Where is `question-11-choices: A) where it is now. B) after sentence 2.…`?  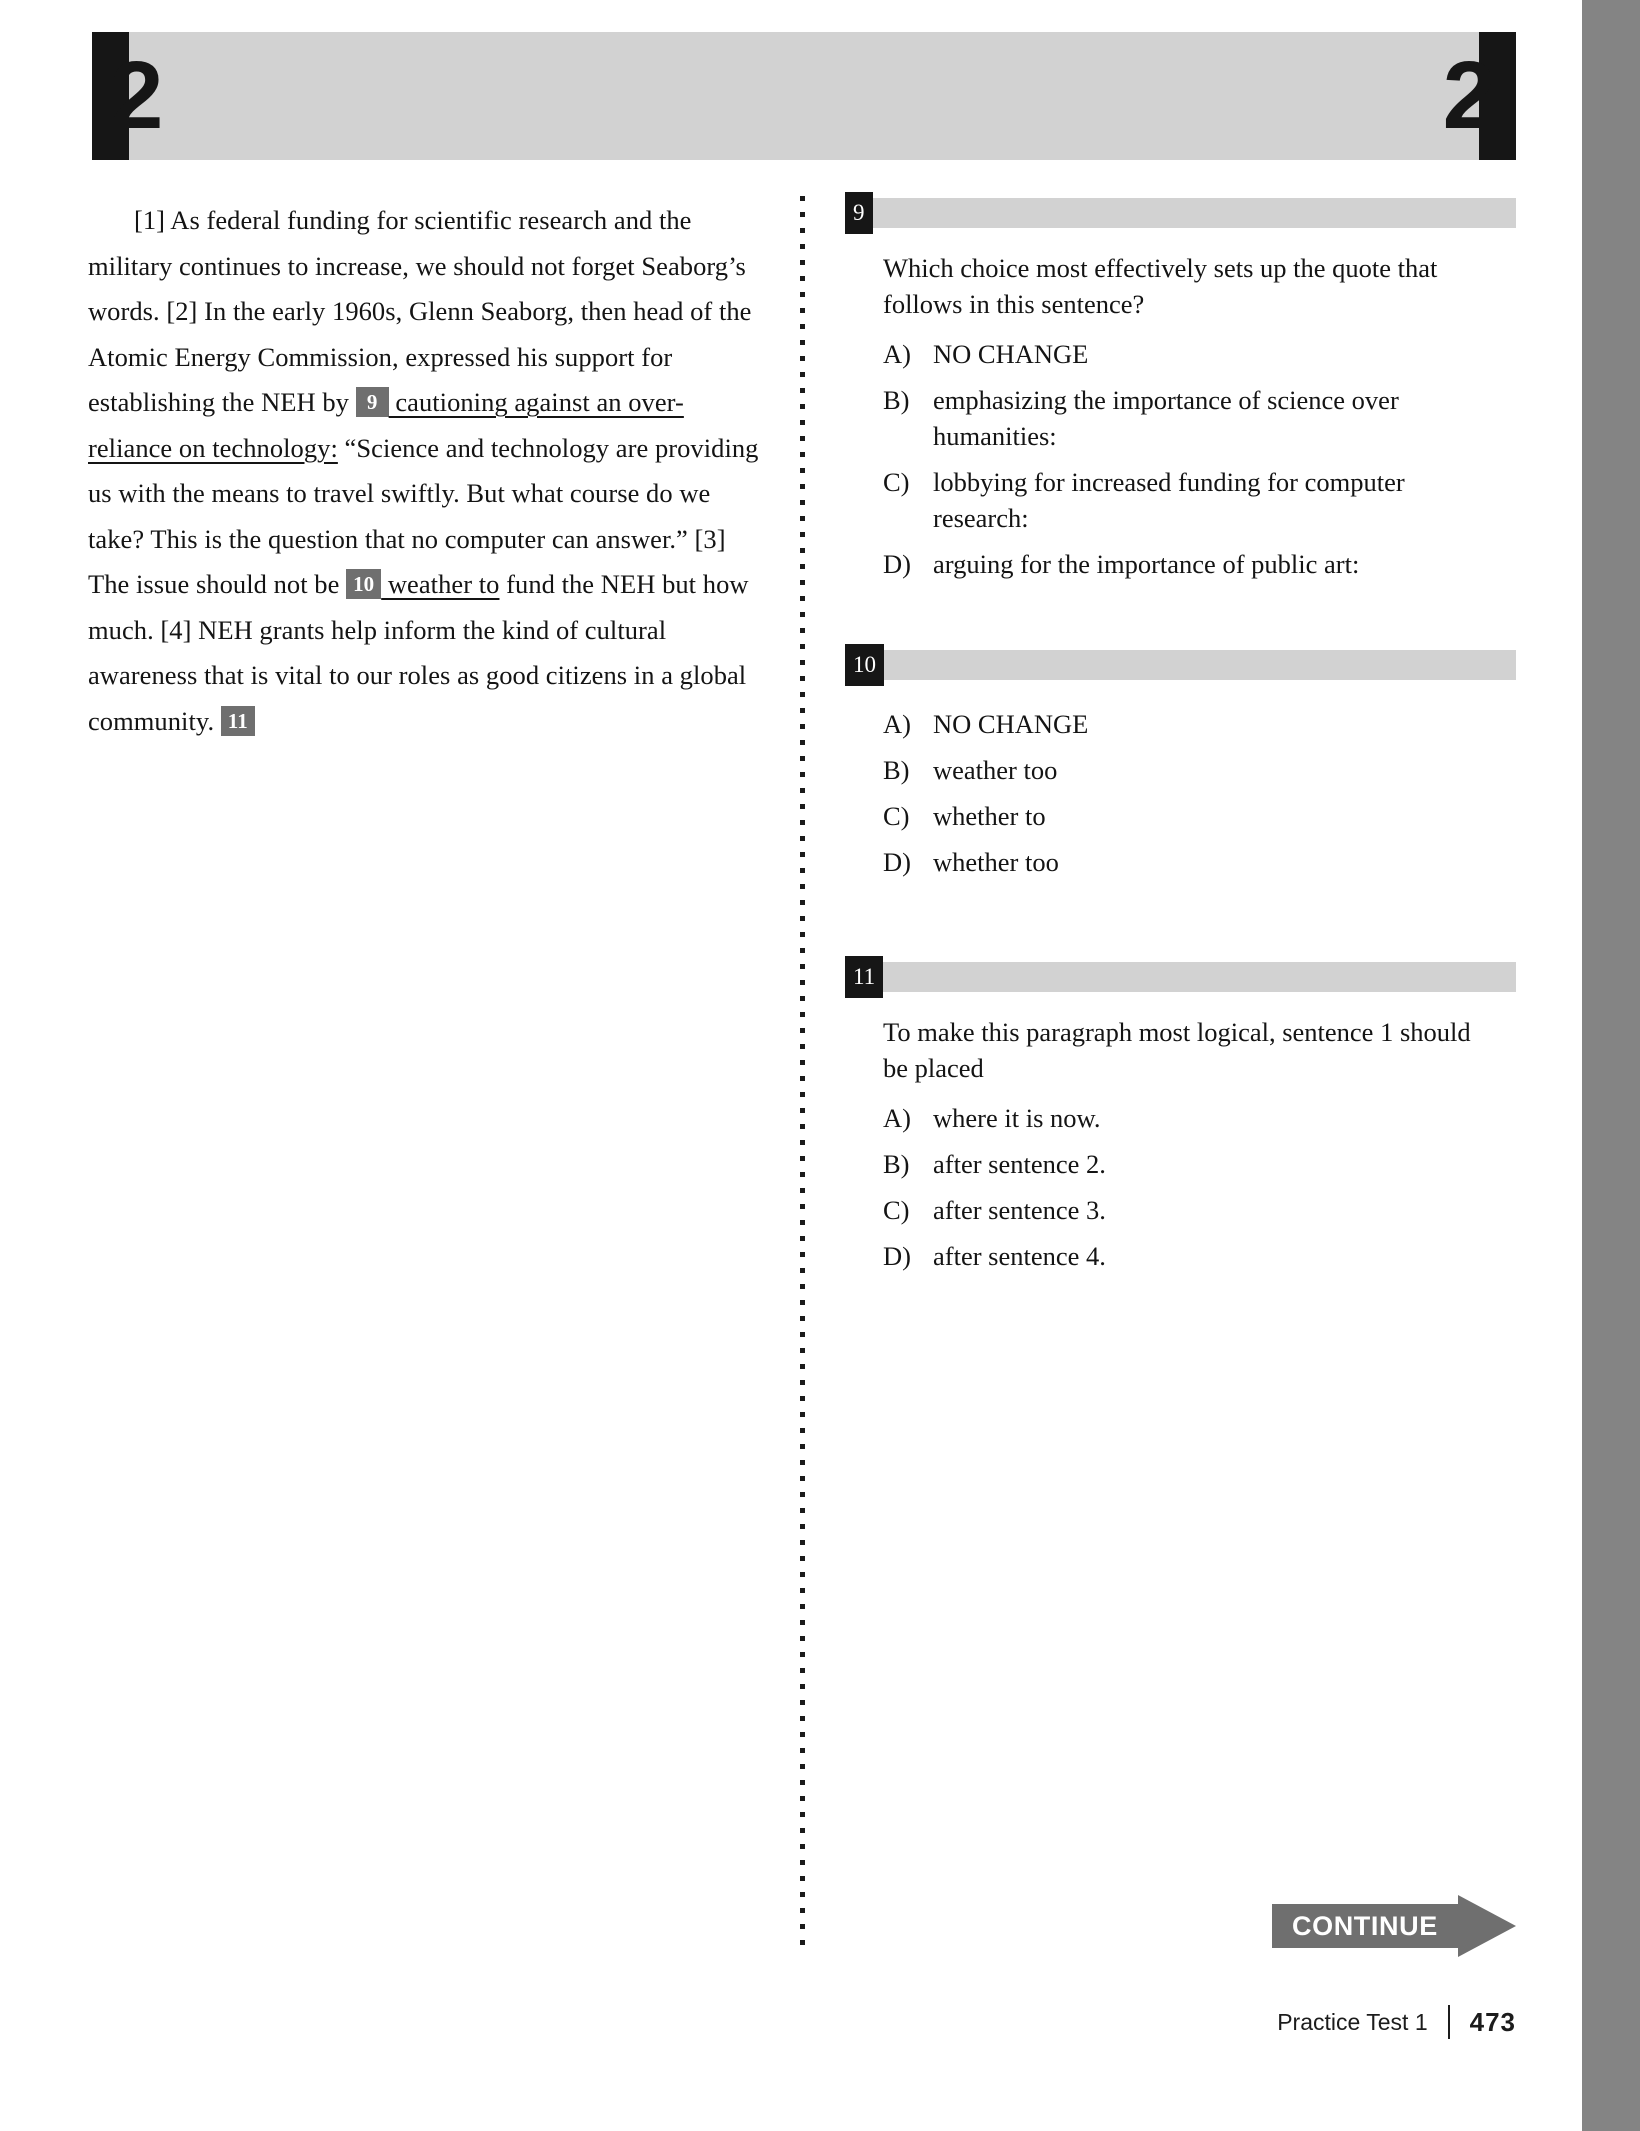 question-11-choices: A) where it is now. B) after sentence 2.… is located at coordinates (1188, 1187).